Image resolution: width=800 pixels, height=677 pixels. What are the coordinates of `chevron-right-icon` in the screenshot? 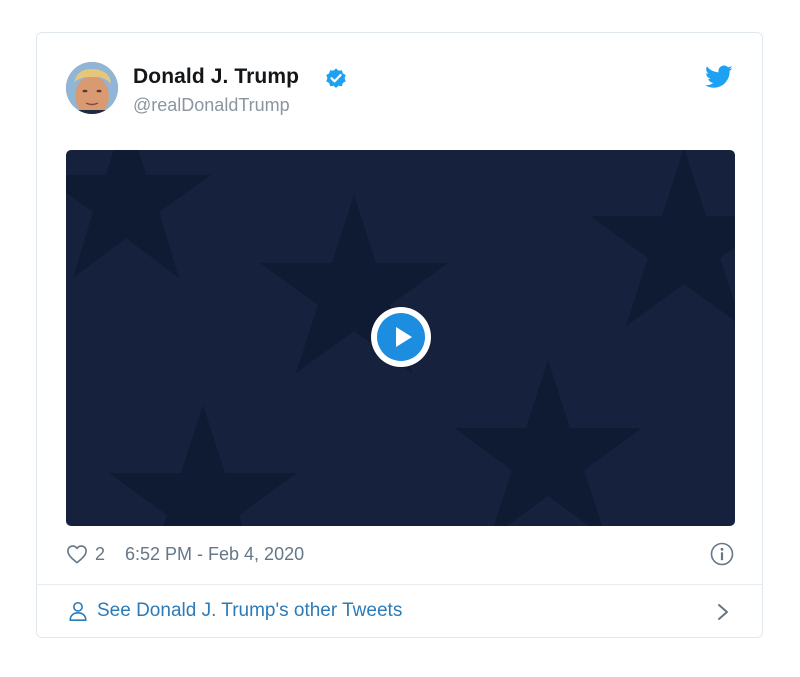 It's located at (723, 612).